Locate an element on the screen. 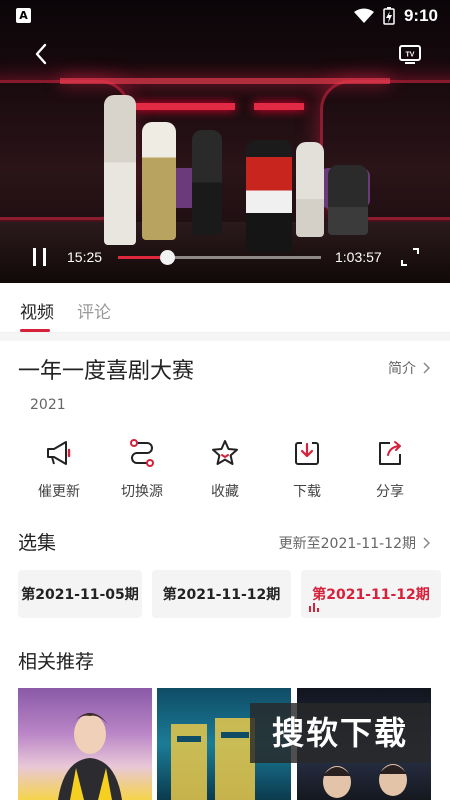  download-icon is located at coordinates (307, 453).